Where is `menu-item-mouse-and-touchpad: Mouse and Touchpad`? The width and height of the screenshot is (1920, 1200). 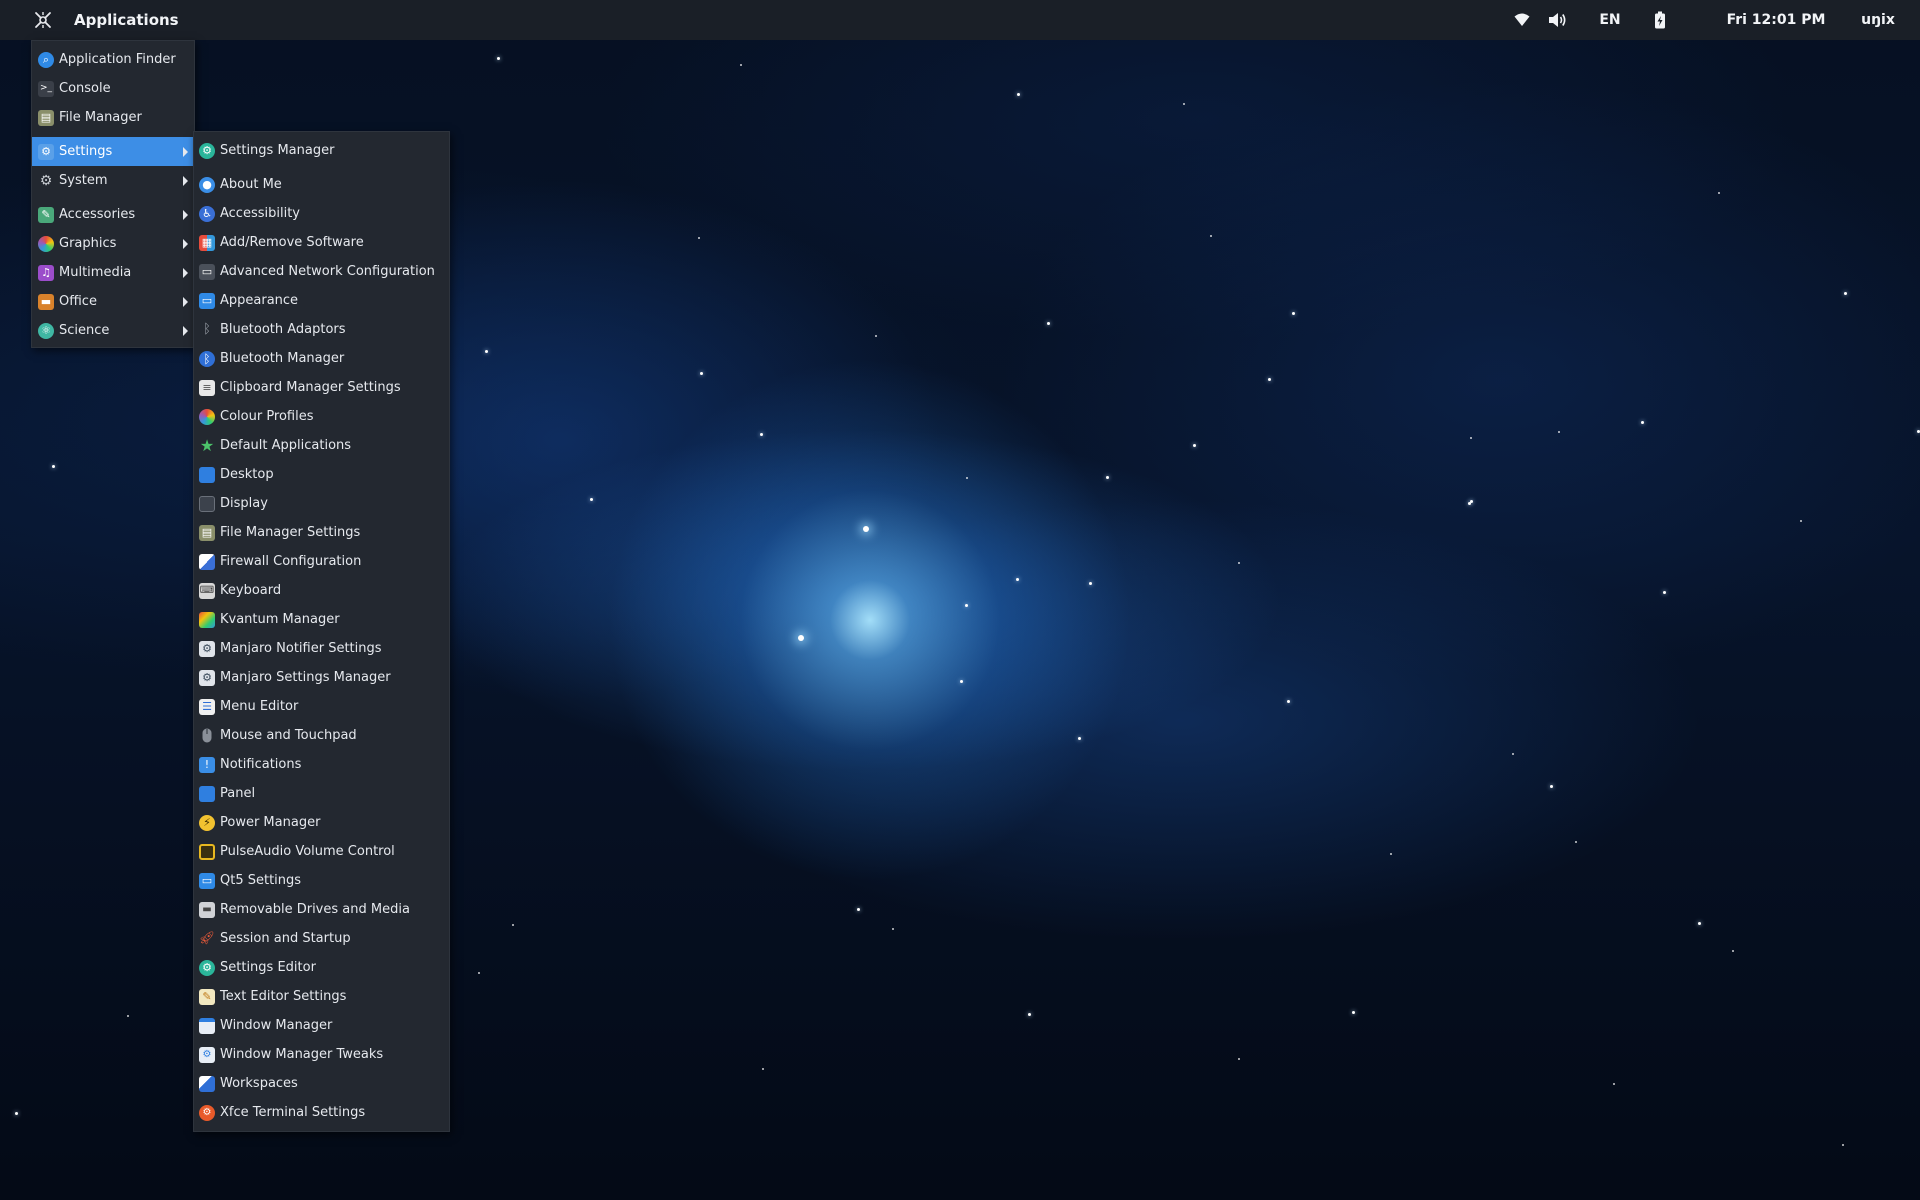 menu-item-mouse-and-touchpad: Mouse and Touchpad is located at coordinates (321, 735).